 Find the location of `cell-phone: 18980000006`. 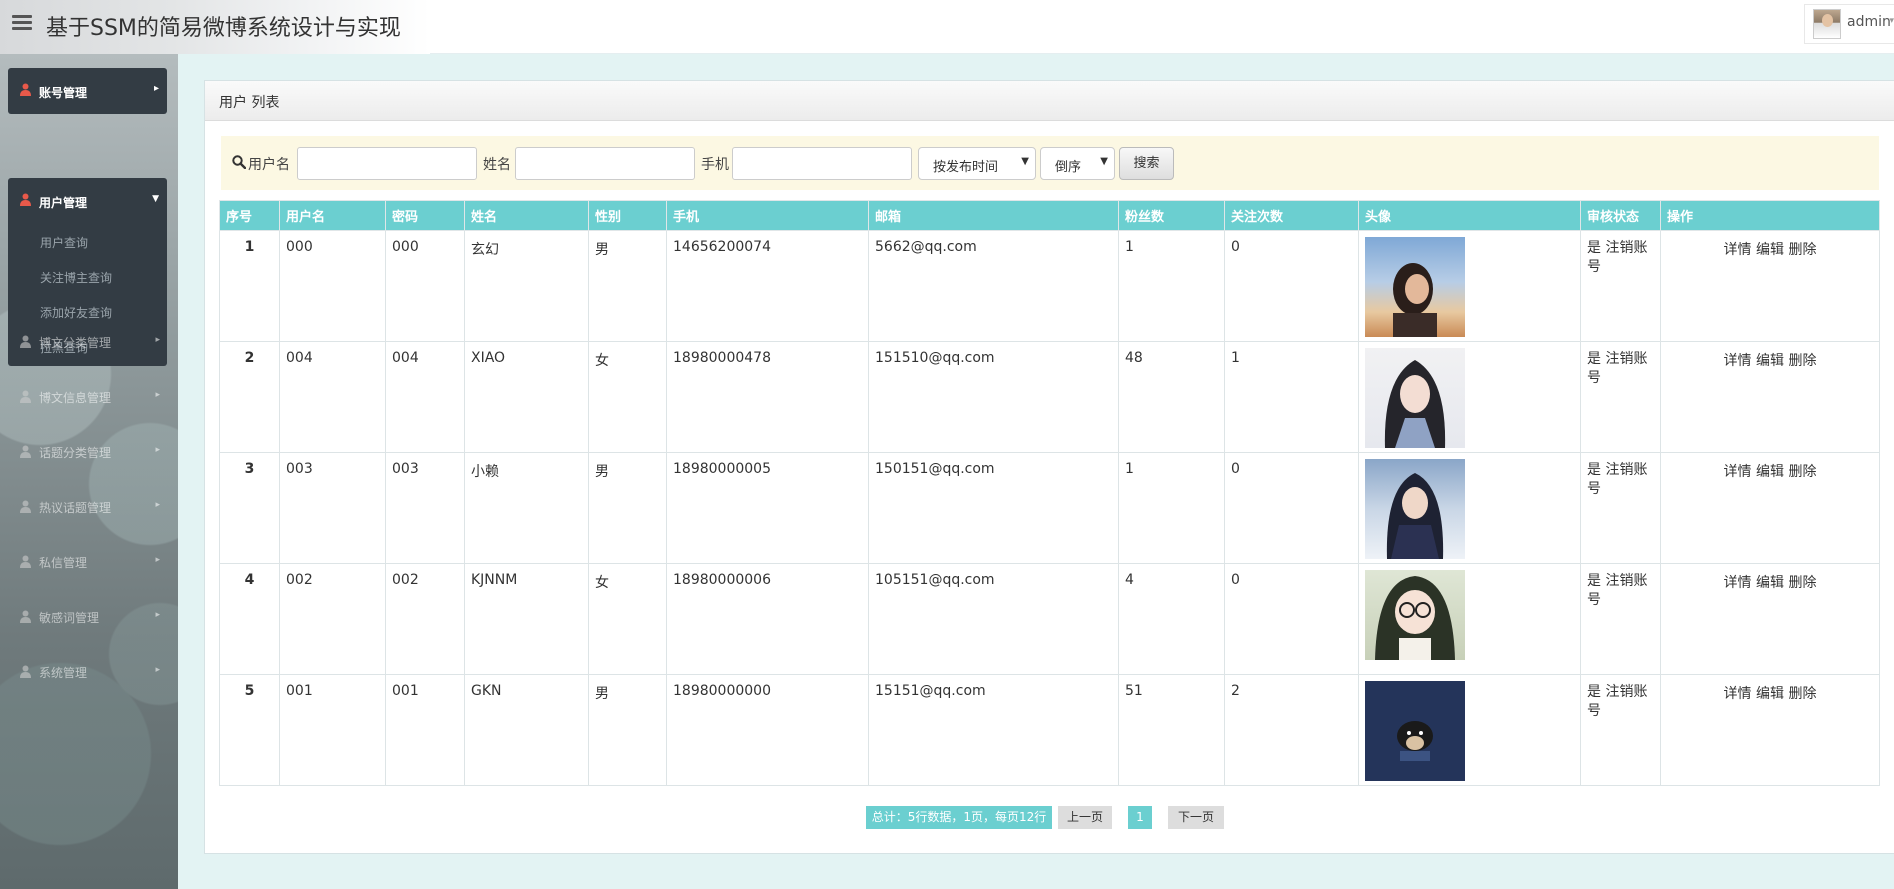

cell-phone: 18980000006 is located at coordinates (767, 619).